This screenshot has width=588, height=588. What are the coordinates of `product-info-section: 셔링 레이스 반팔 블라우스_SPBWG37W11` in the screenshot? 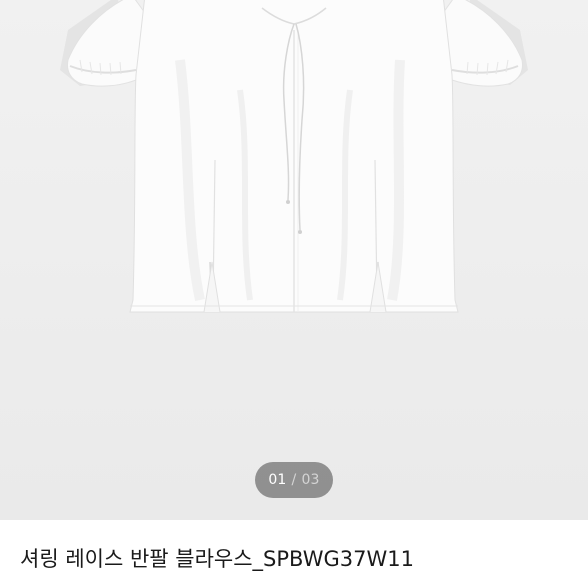 It's located at (294, 554).